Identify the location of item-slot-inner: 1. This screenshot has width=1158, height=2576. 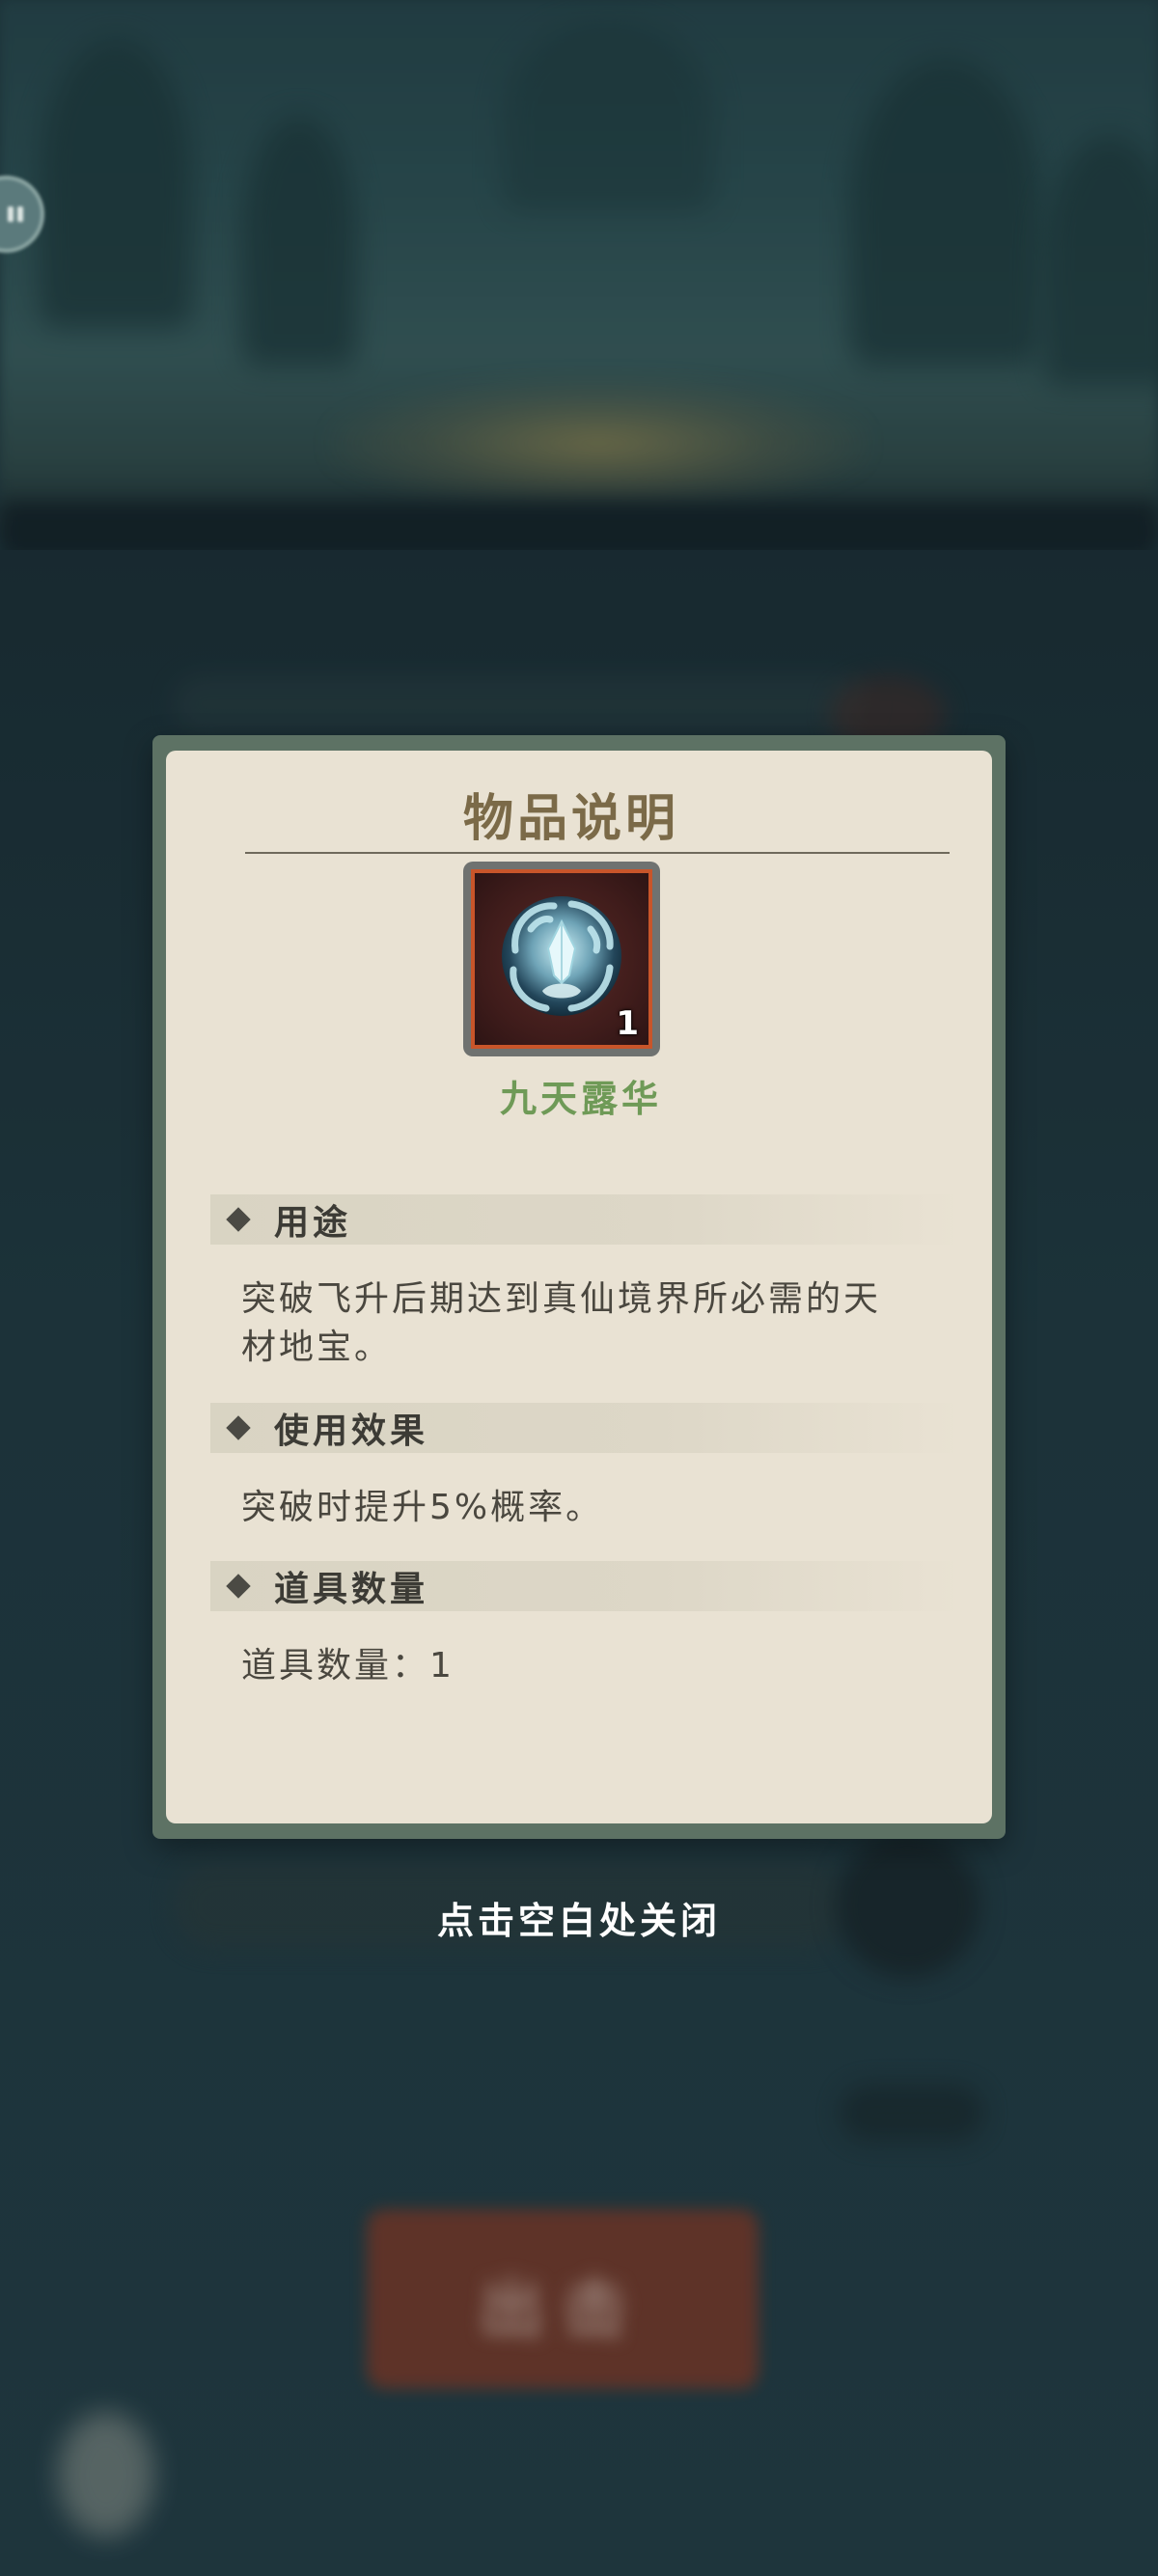
(561, 959).